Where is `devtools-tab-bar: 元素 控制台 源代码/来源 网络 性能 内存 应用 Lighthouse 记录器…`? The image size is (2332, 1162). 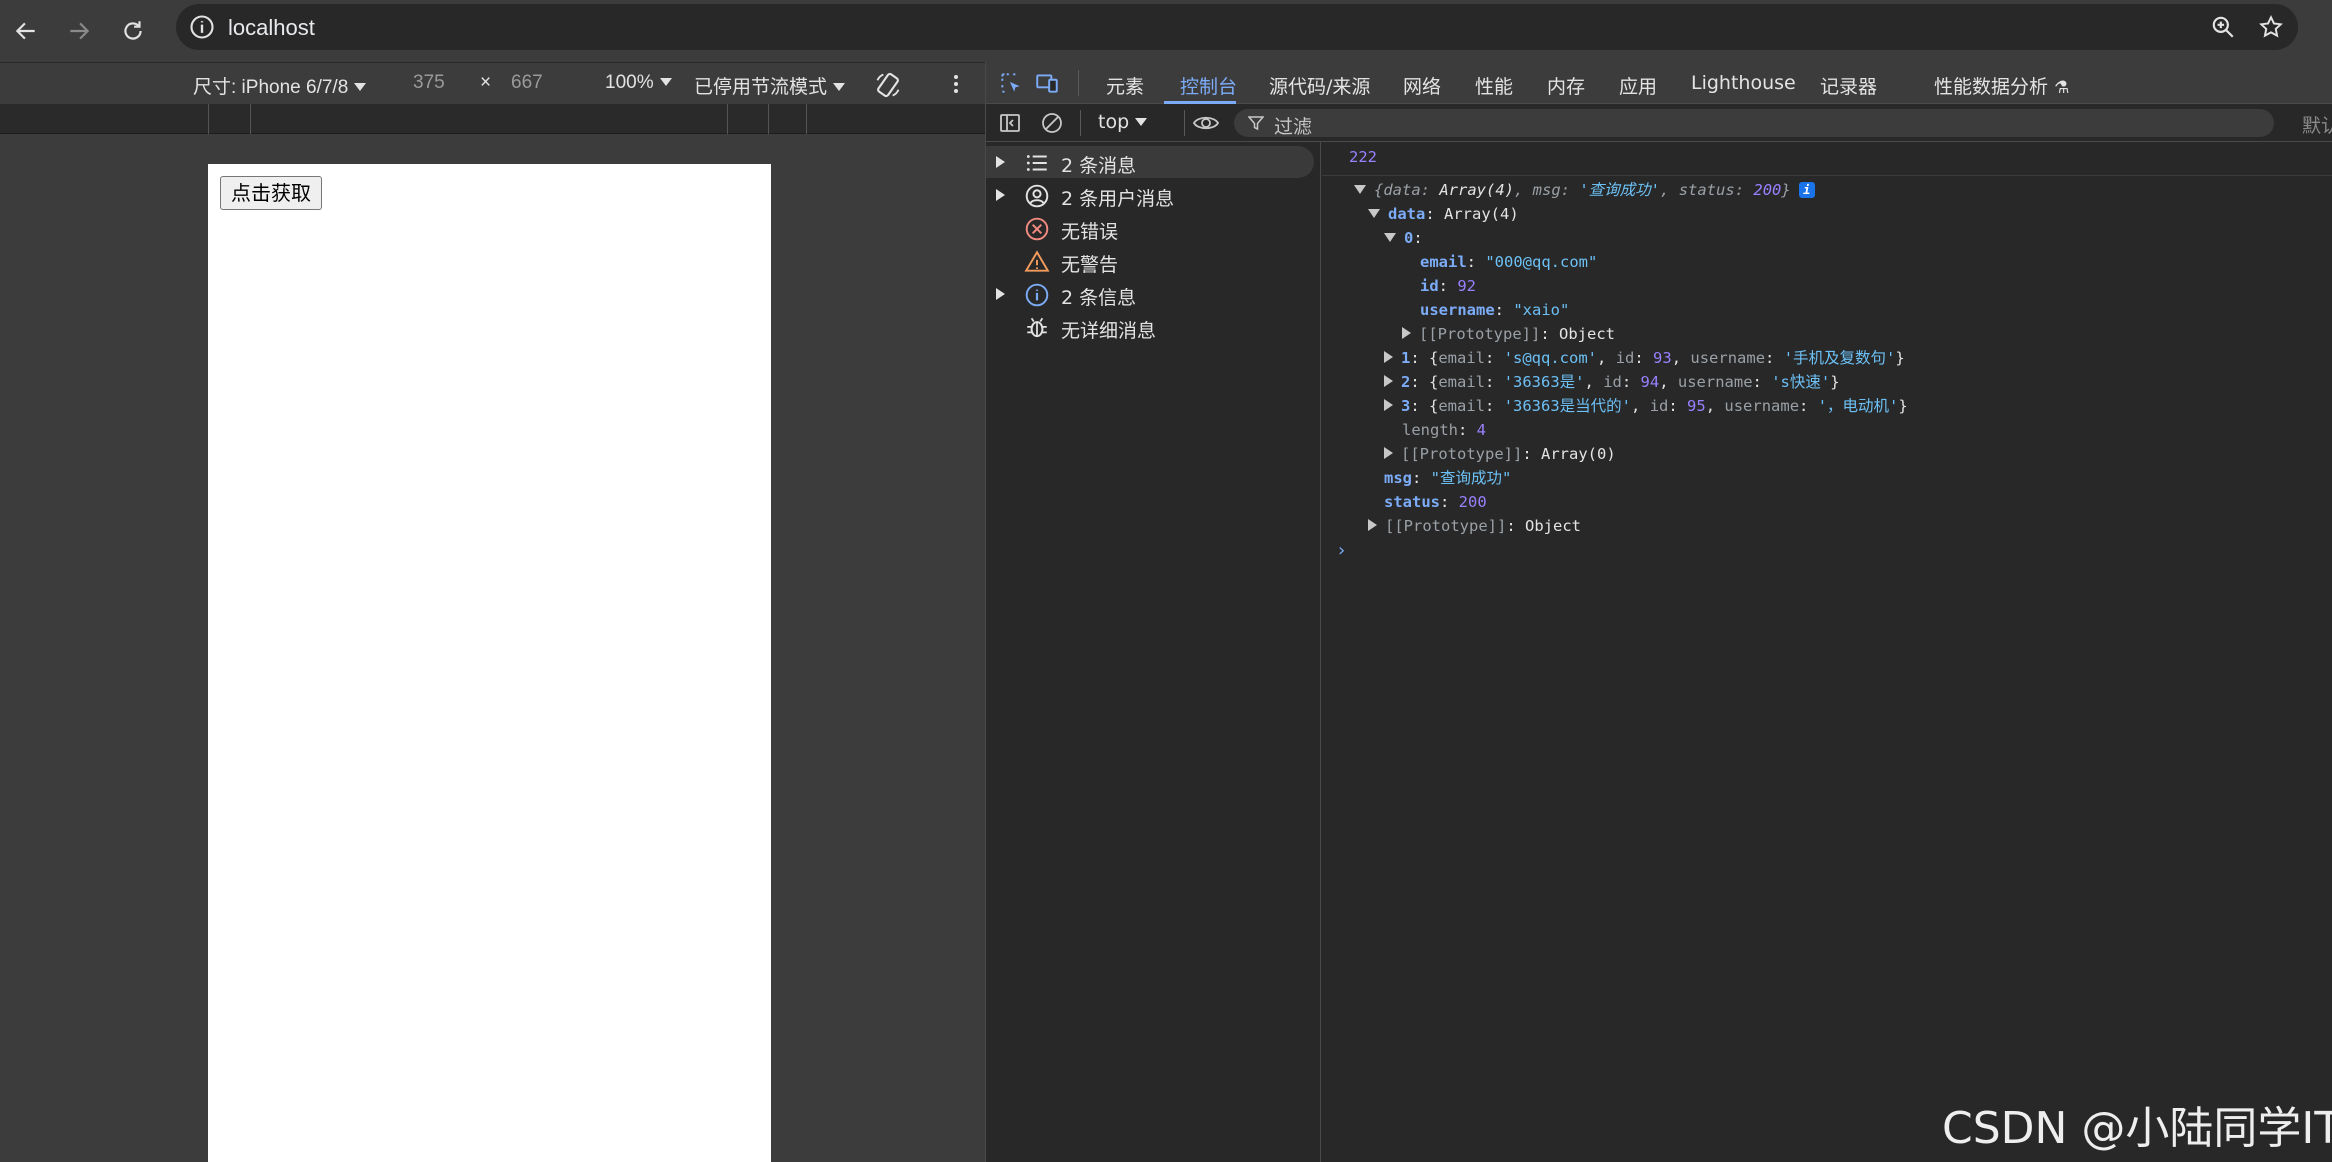 devtools-tab-bar: 元素 控制台 源代码/来源 网络 性能 内存 应用 Lighthouse 记录器… is located at coordinates (1659, 83).